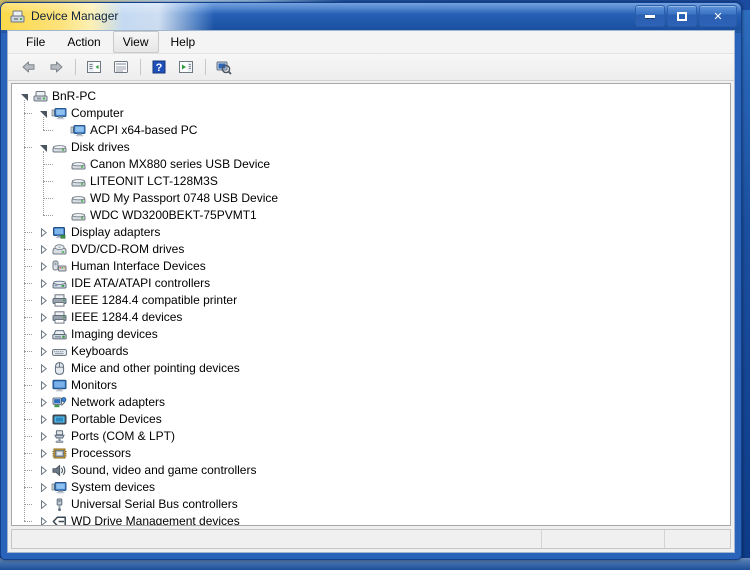 Image resolution: width=750 pixels, height=570 pixels. Describe the element at coordinates (371, 519) in the screenshot. I see `tree-item-wd-drive-management-devices: WD Drive Management devices` at that location.